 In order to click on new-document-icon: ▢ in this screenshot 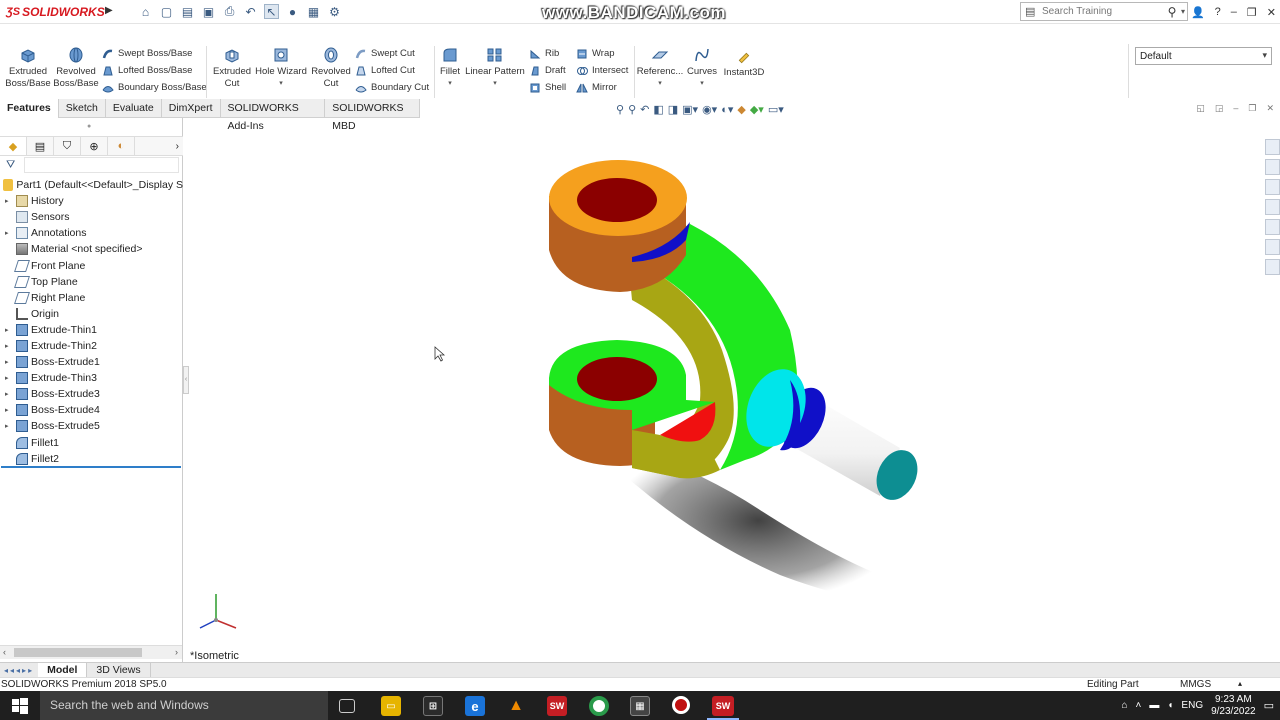, I will do `click(166, 11)`.